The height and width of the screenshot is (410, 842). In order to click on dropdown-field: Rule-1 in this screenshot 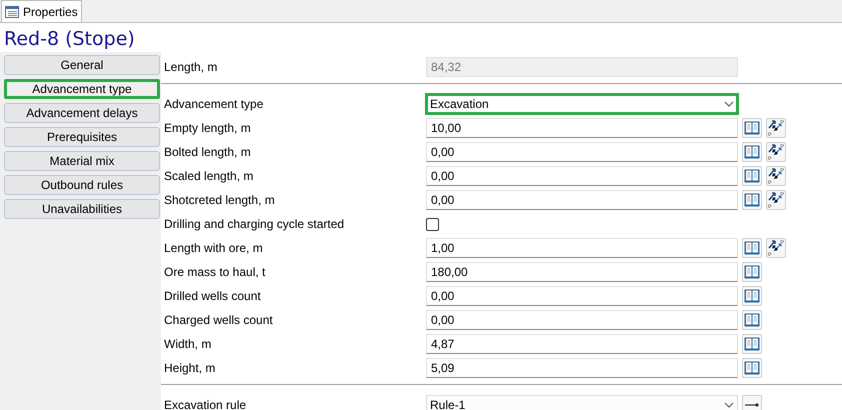, I will do `click(582, 402)`.